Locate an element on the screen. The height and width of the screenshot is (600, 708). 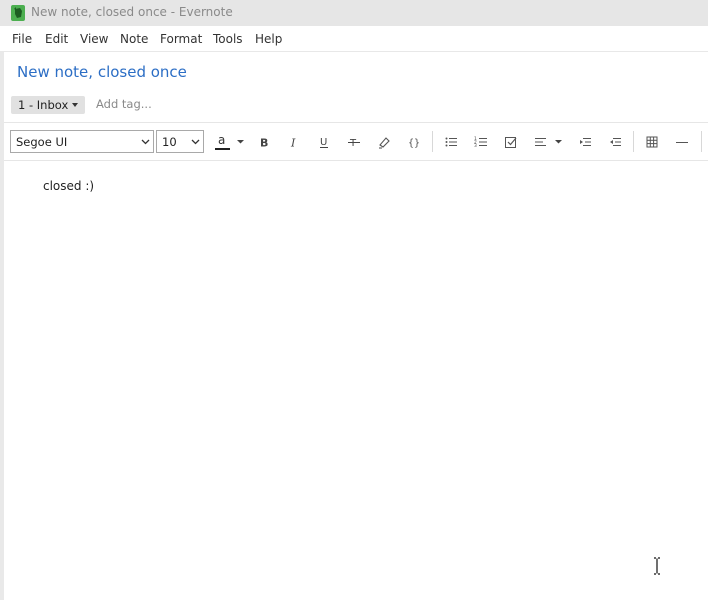
outdent-button is located at coordinates (585, 142).